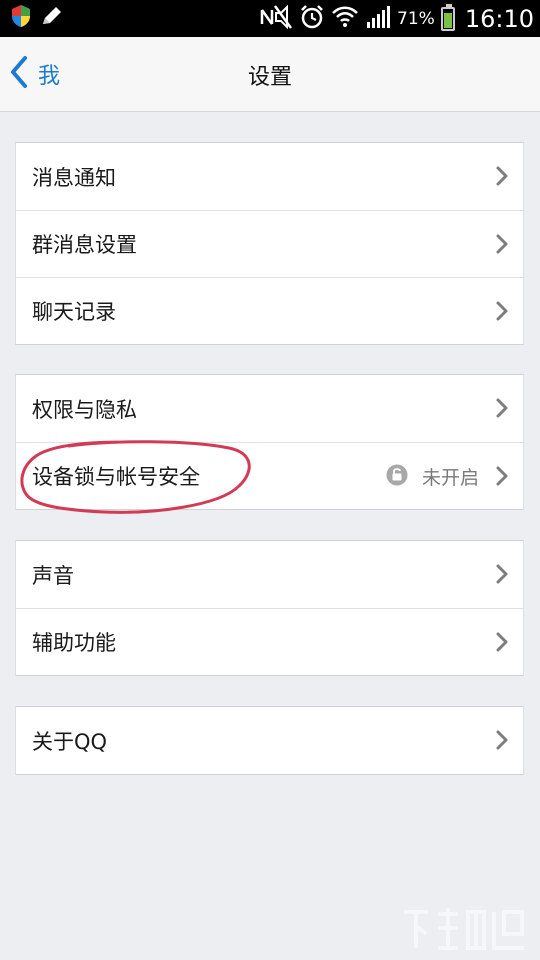 This screenshot has height=960, width=540. I want to click on row-sound: 声音, so click(269, 574).